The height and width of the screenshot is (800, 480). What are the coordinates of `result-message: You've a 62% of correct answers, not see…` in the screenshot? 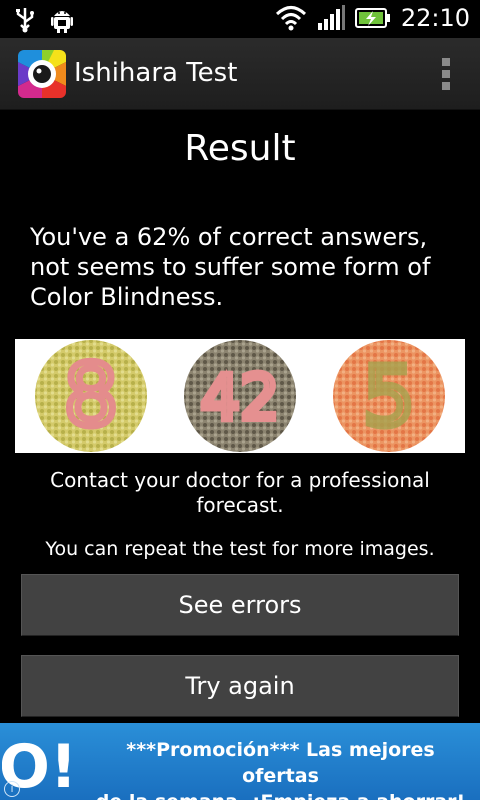 It's located at (230, 267).